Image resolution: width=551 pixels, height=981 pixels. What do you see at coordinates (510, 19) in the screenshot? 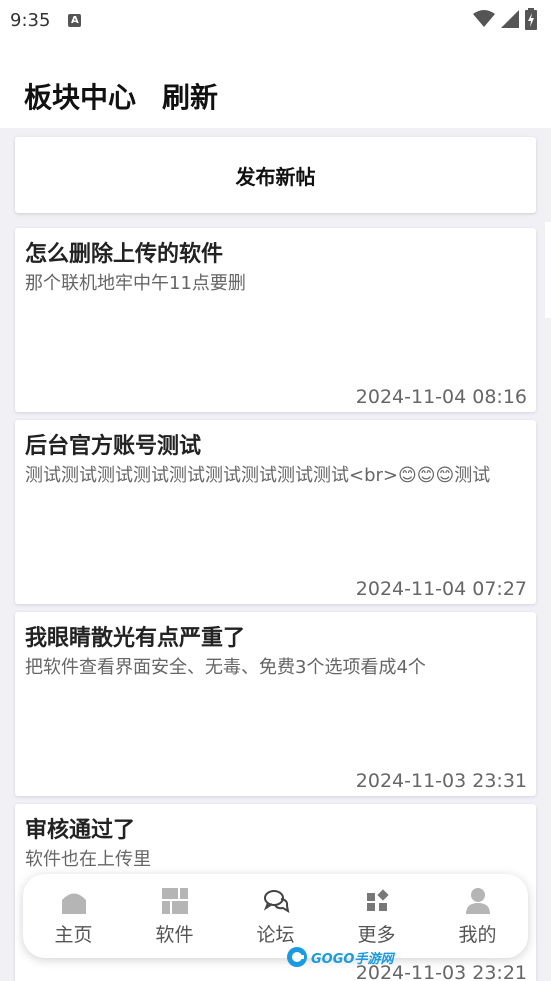
I see `signal-icon` at bounding box center [510, 19].